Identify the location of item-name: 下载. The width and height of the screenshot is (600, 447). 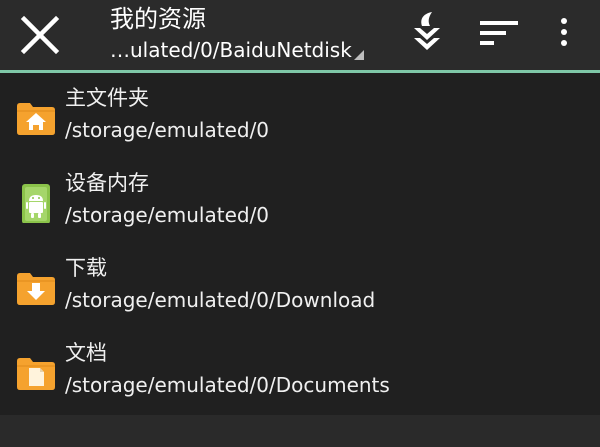
(86, 268).